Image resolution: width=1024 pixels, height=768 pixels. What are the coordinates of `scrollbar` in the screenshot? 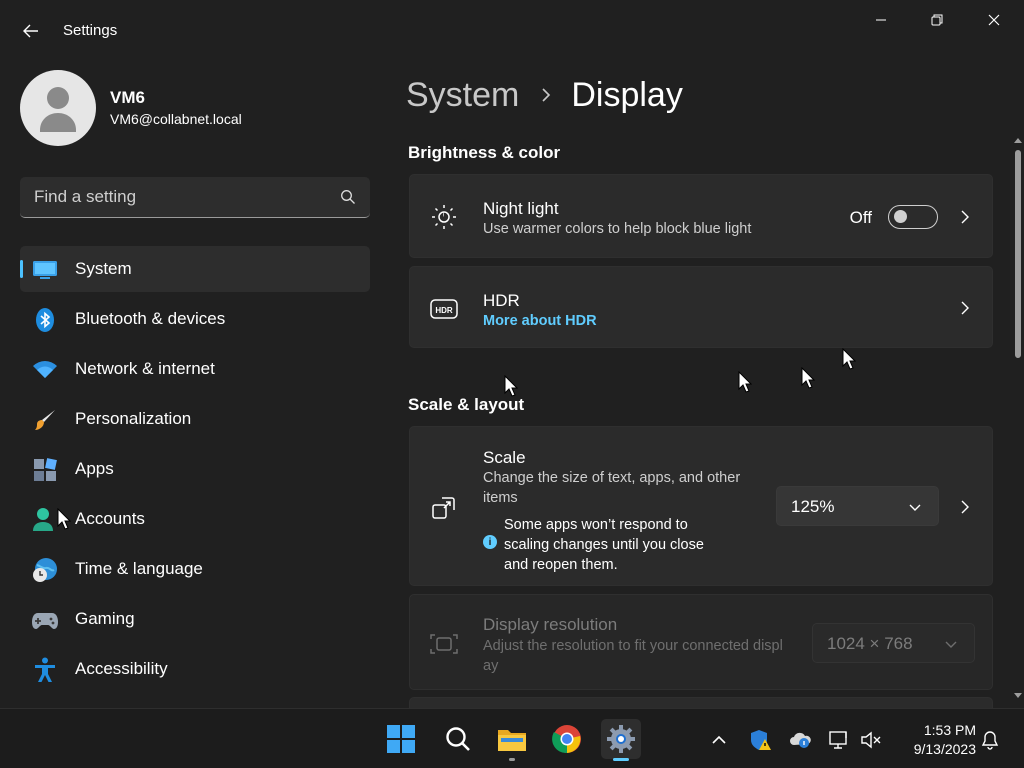 It's located at (1018, 422).